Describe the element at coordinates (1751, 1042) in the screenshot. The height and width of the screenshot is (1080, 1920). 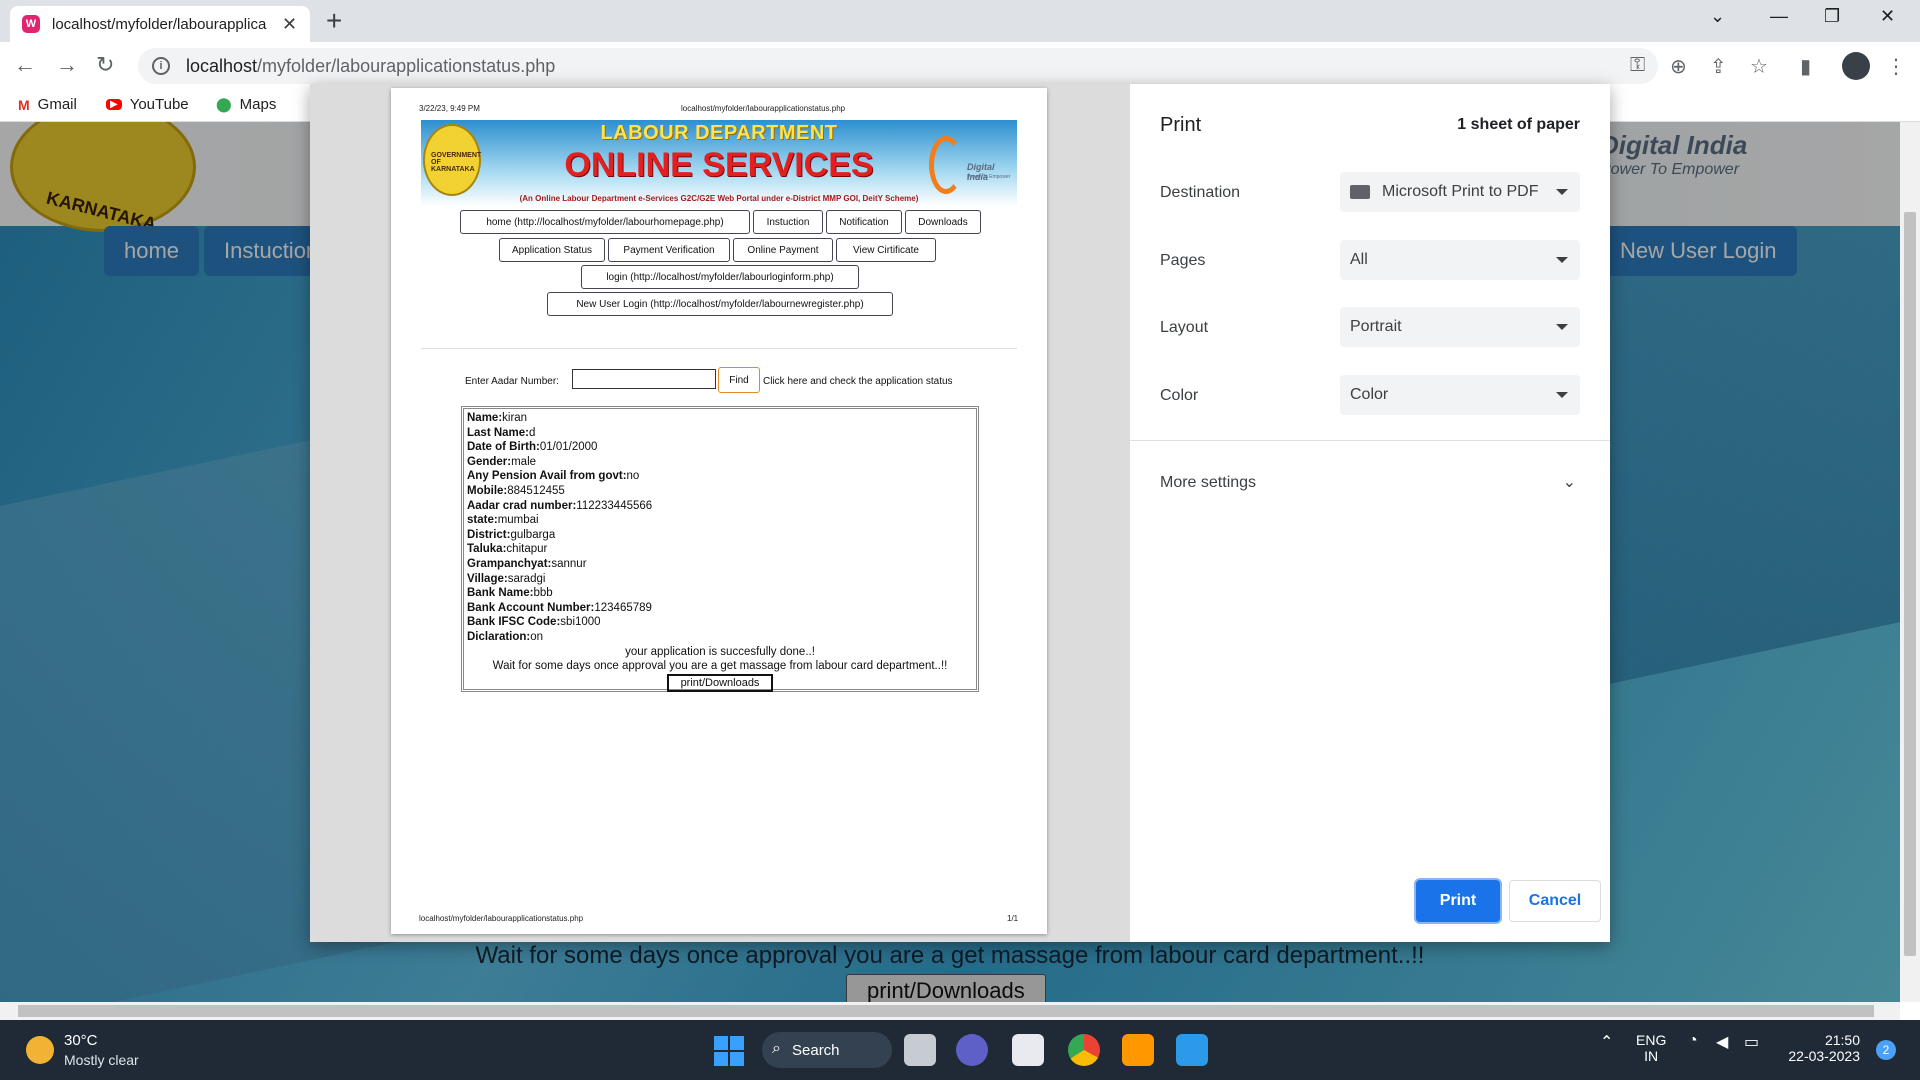
I see `battery-icon: ▭` at that location.